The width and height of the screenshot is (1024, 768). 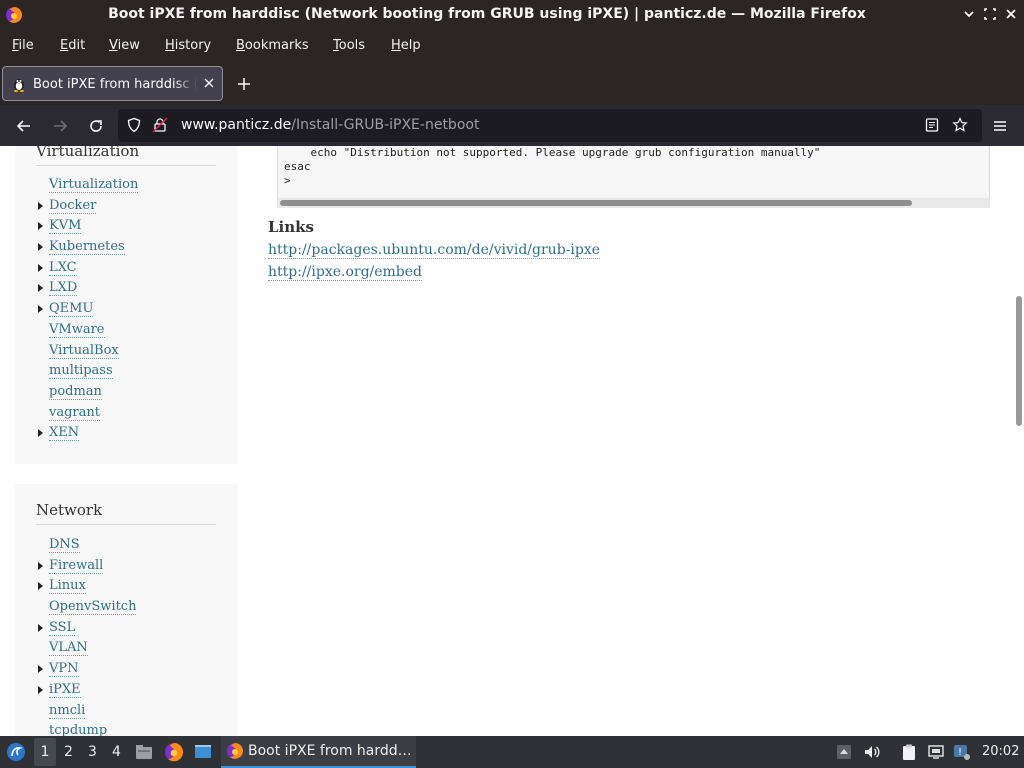 What do you see at coordinates (550, 125) in the screenshot?
I see `address-bar: www.panticz.de/Install-GRUB-iPXE-netboot` at bounding box center [550, 125].